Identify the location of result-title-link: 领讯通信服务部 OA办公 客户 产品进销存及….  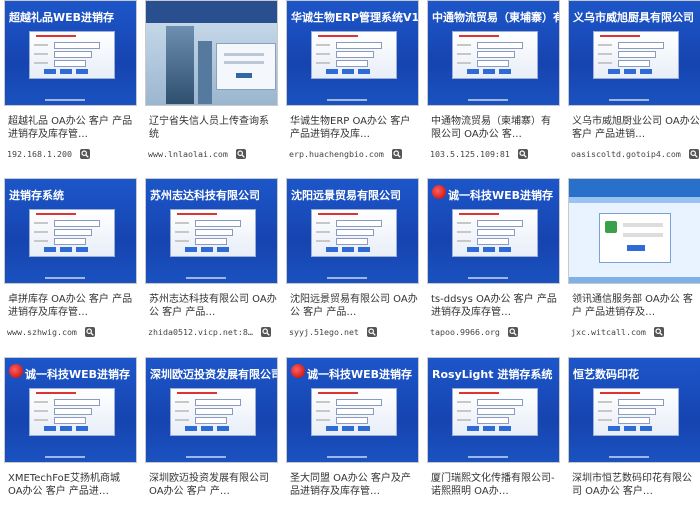
(636, 306).